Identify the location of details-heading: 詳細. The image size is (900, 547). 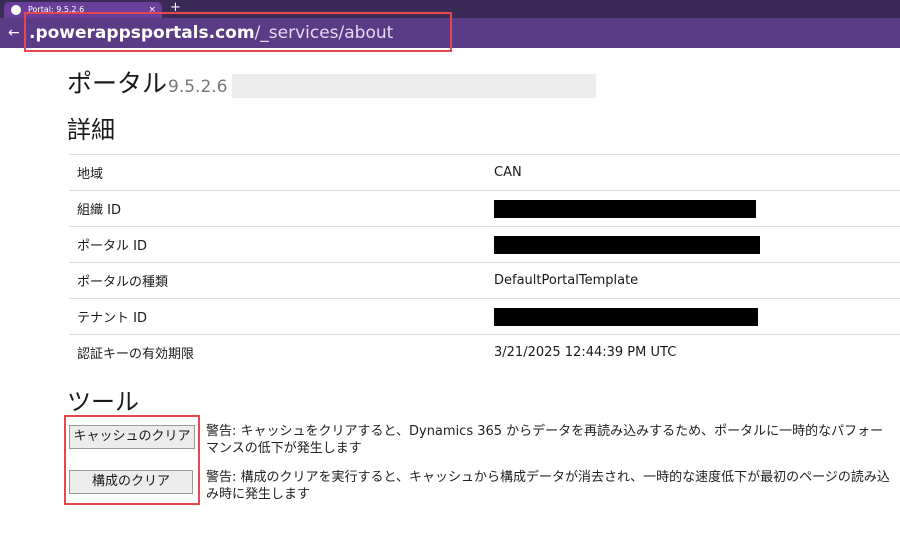
(91, 130).